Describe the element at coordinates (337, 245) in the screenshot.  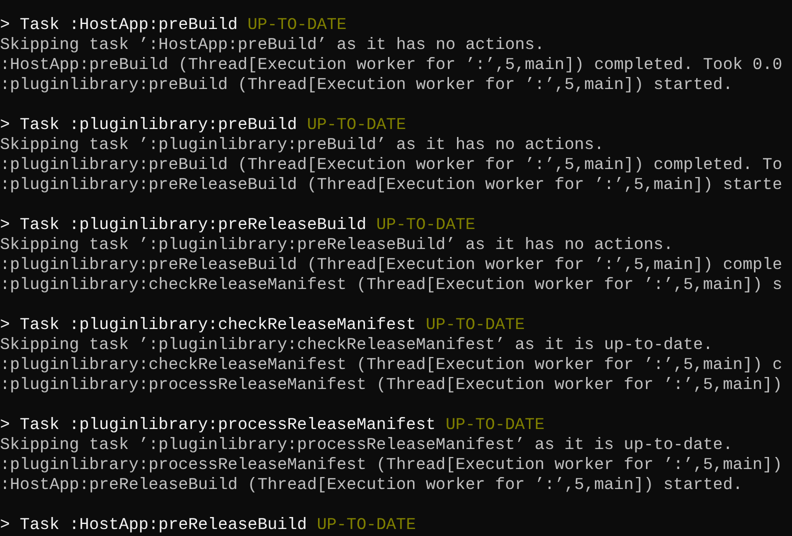
I see `log-line: Skipping task ’:pluginlibrary:preReleaseBuild’ as it has no actions.` at that location.